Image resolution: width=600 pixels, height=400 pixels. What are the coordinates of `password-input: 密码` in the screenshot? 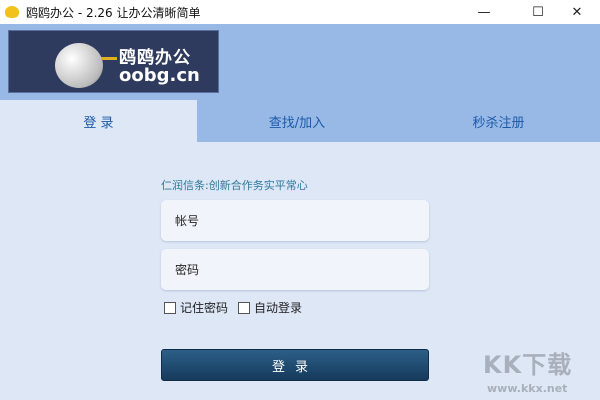 It's located at (295, 269).